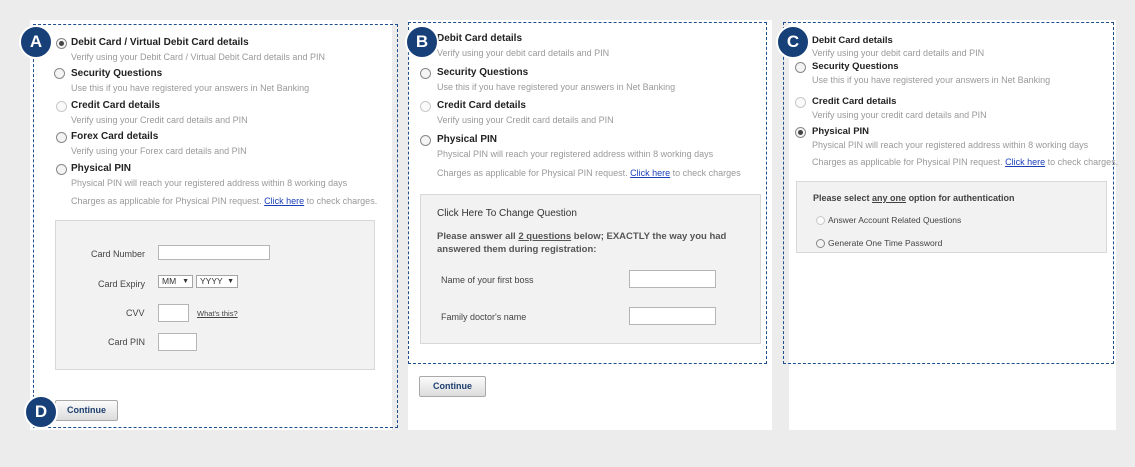 Image resolution: width=1135 pixels, height=467 pixels. I want to click on radio-security-questions, so click(59, 73).